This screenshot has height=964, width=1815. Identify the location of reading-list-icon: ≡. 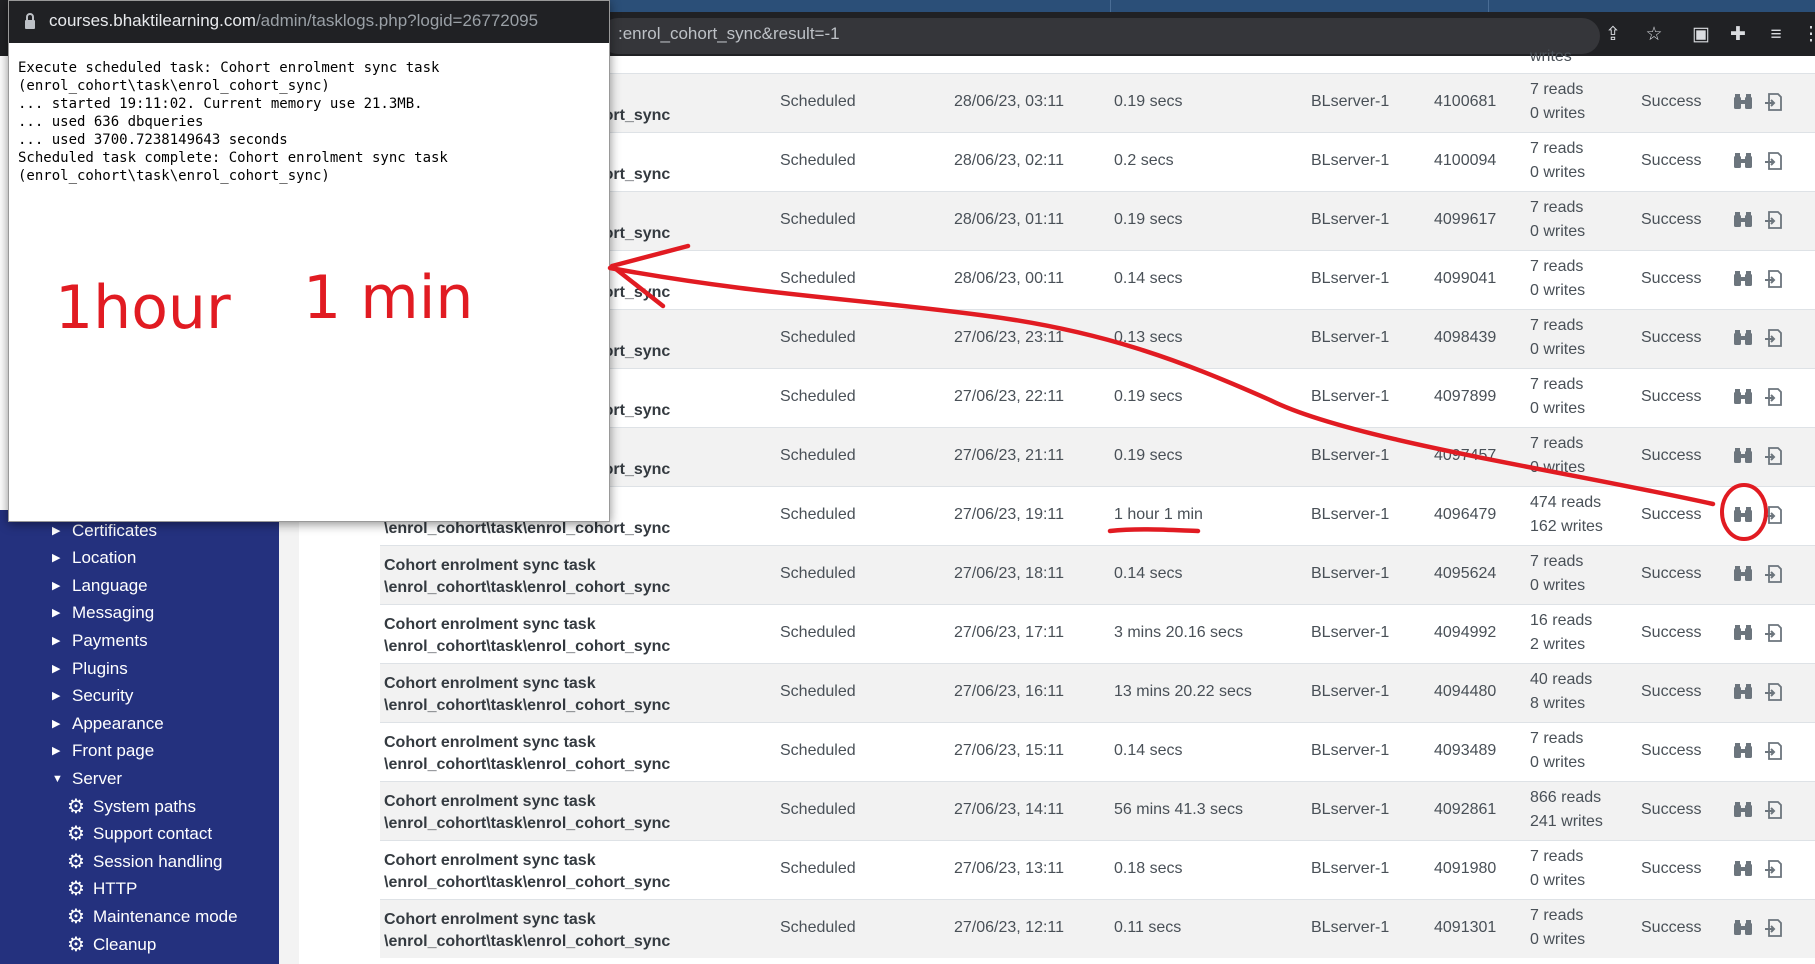
(1776, 35).